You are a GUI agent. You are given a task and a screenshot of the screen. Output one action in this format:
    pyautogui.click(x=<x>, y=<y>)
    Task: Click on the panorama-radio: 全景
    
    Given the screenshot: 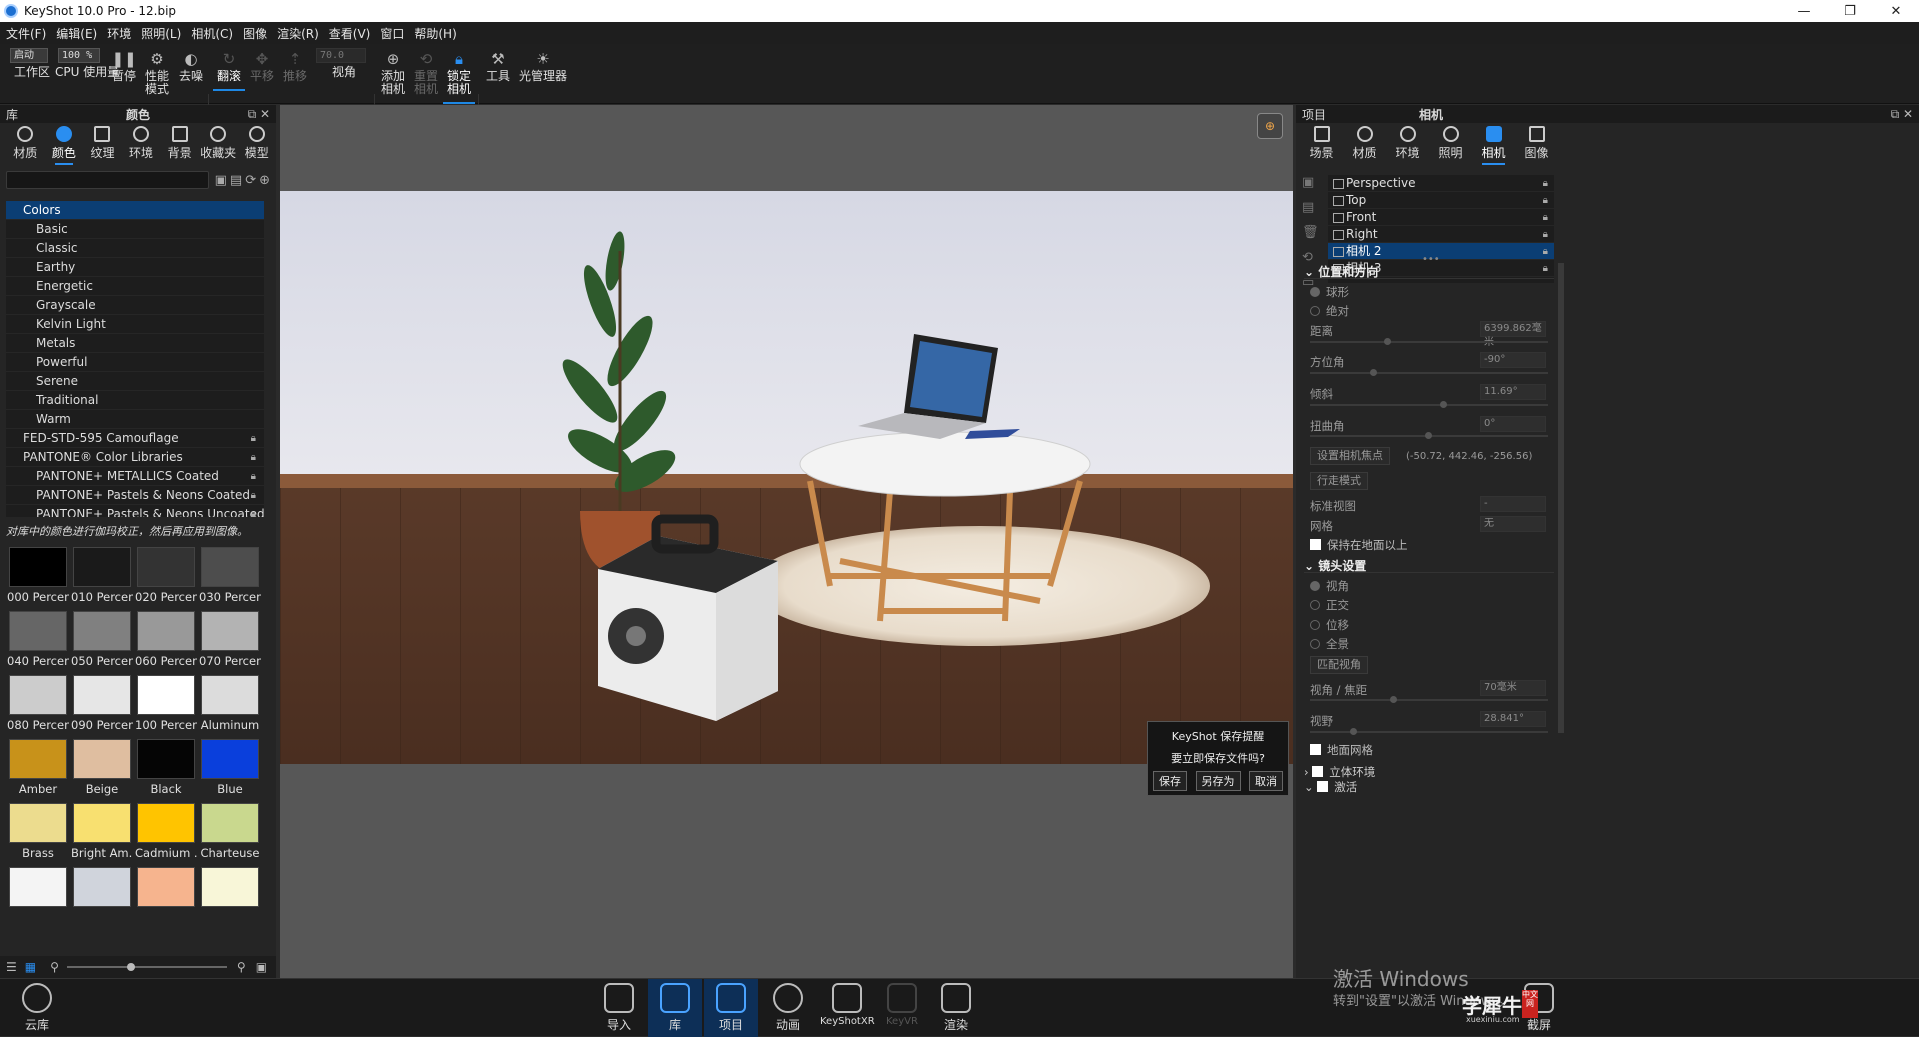 What is the action you would take?
    pyautogui.click(x=1329, y=644)
    